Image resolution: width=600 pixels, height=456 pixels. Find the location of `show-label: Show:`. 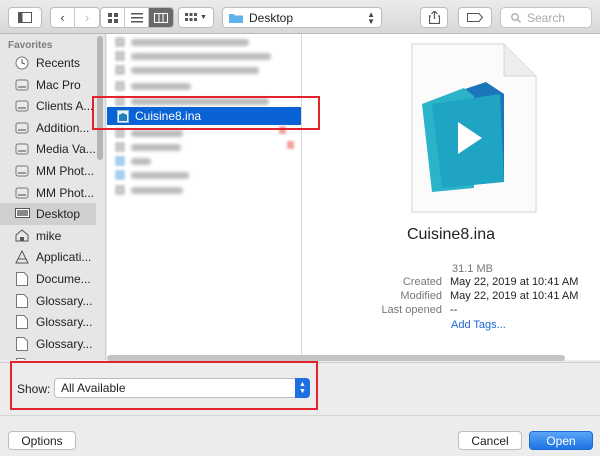

show-label: Show: is located at coordinates (34, 389).